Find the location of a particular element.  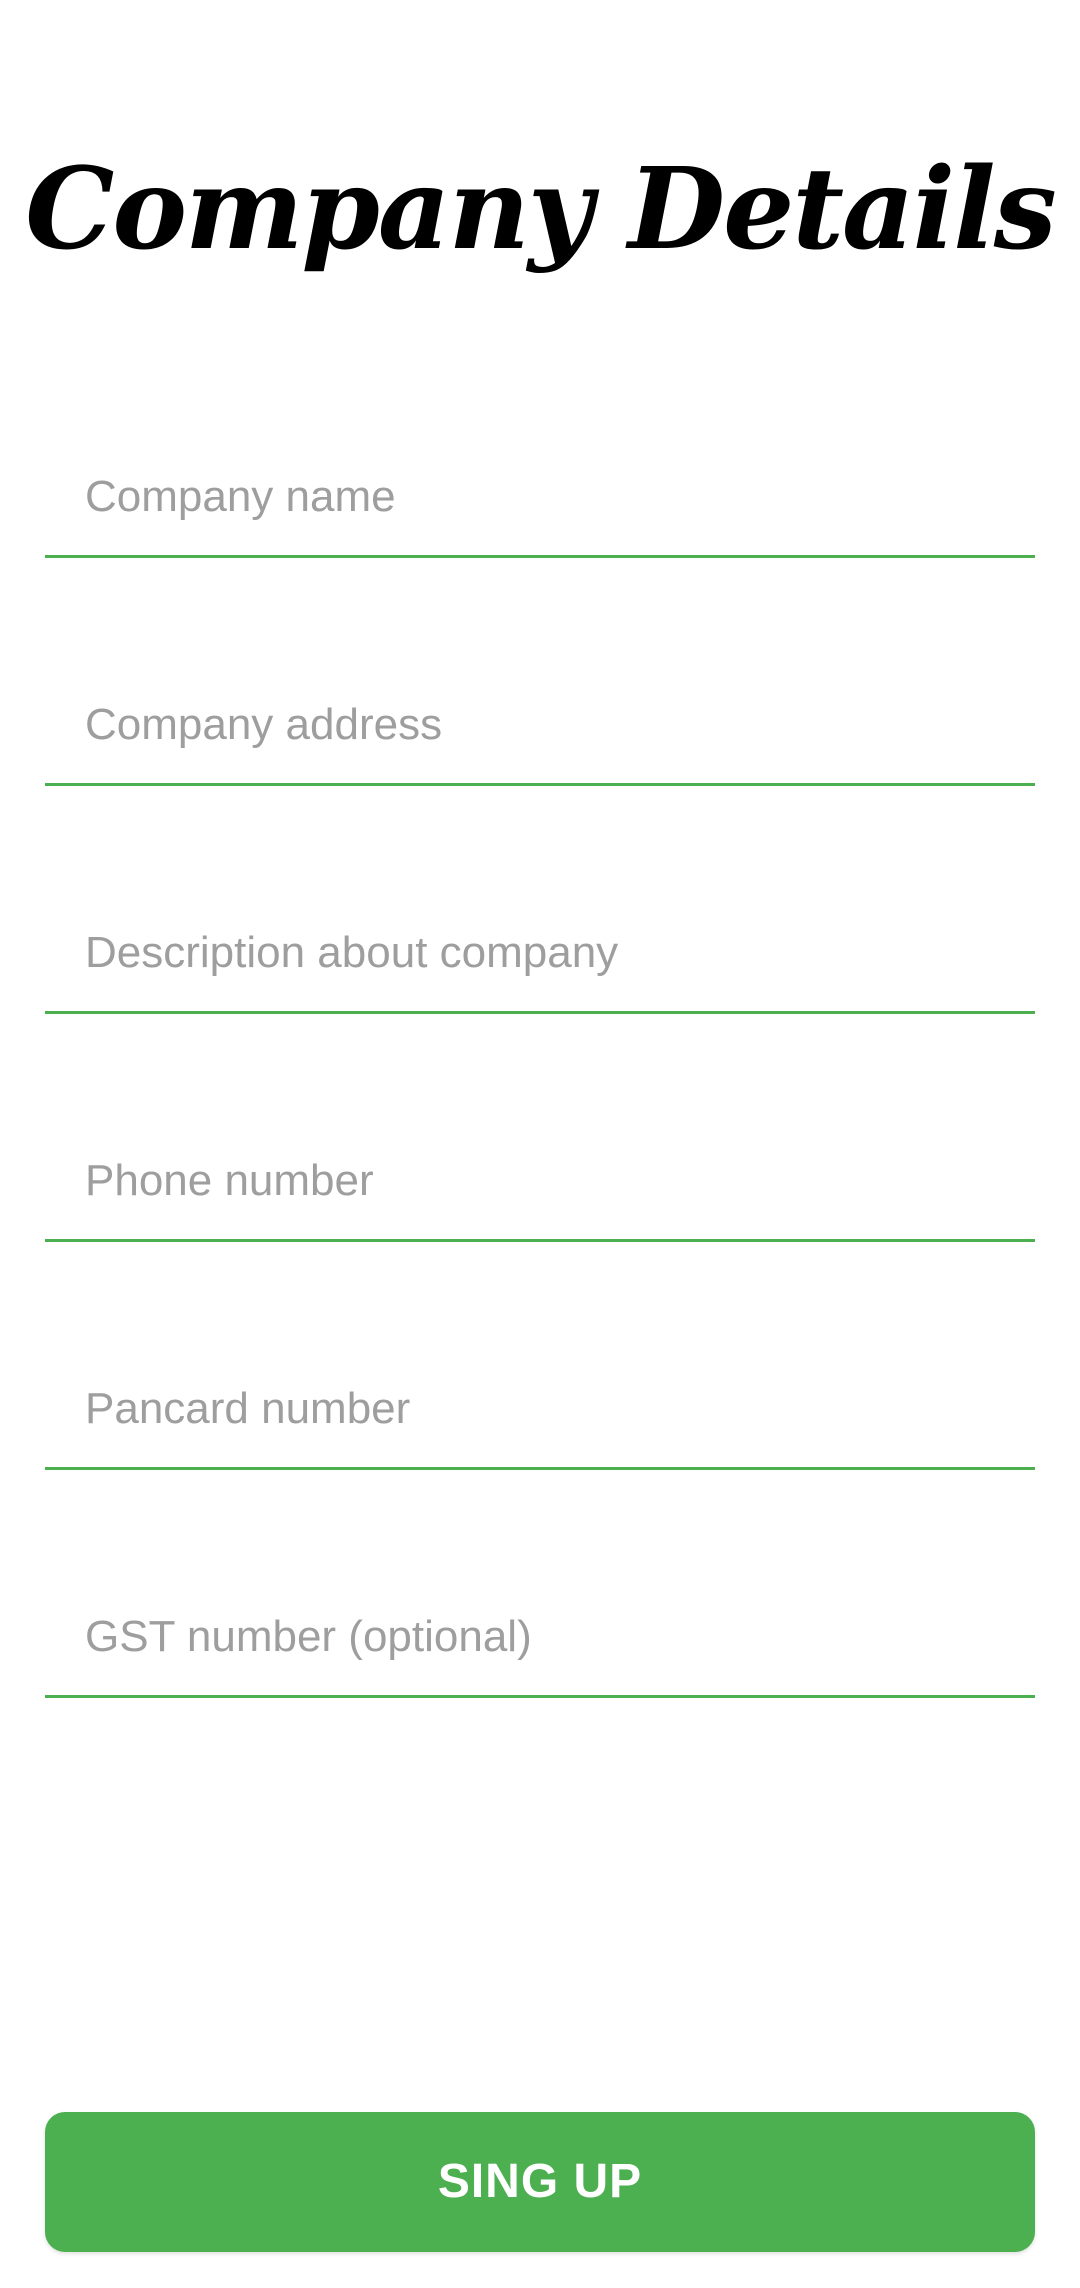

company-description-input is located at coordinates (540, 952).